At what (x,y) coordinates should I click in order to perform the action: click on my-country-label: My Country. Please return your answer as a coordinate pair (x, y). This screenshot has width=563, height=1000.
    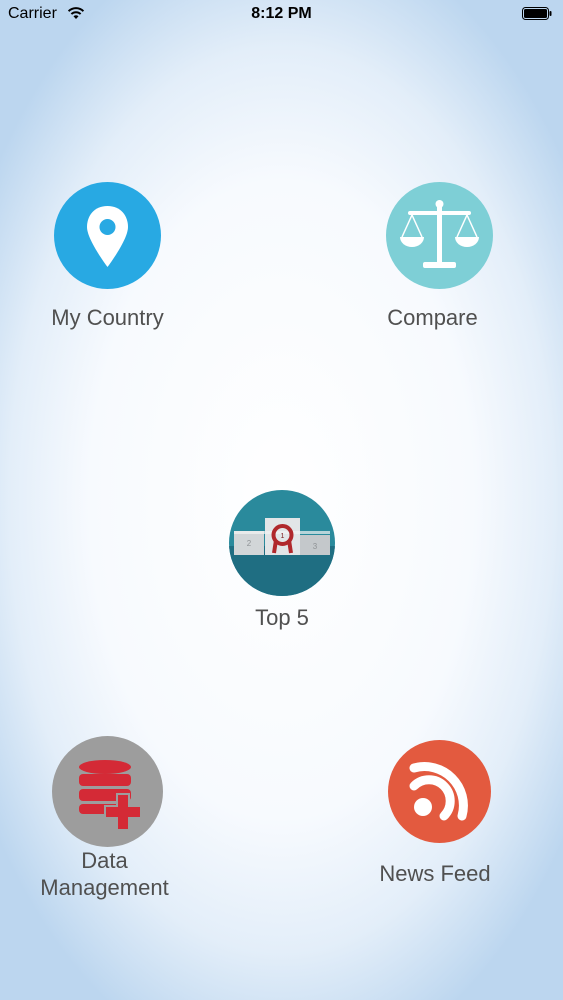
    Looking at the image, I should click on (107, 317).